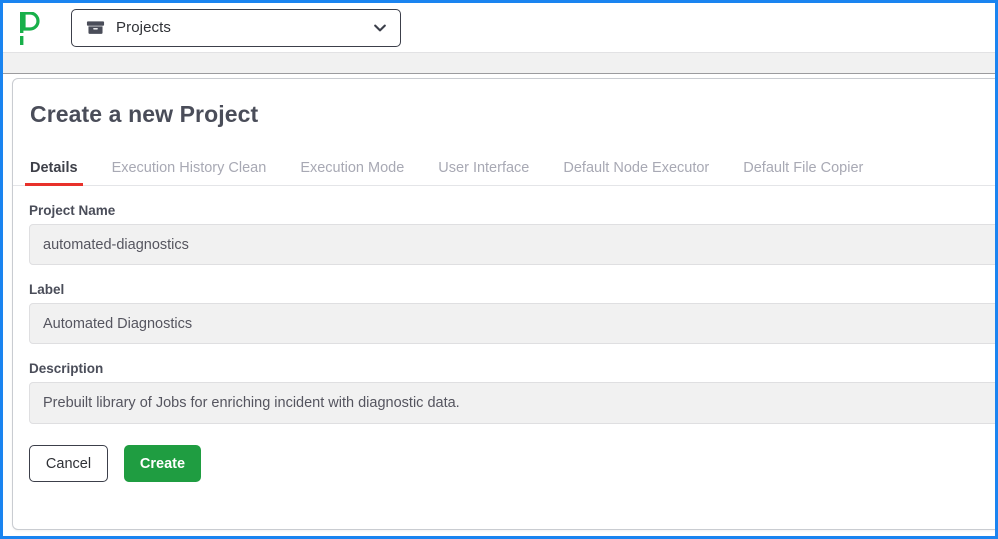  I want to click on cancel-button: Cancel, so click(68, 463).